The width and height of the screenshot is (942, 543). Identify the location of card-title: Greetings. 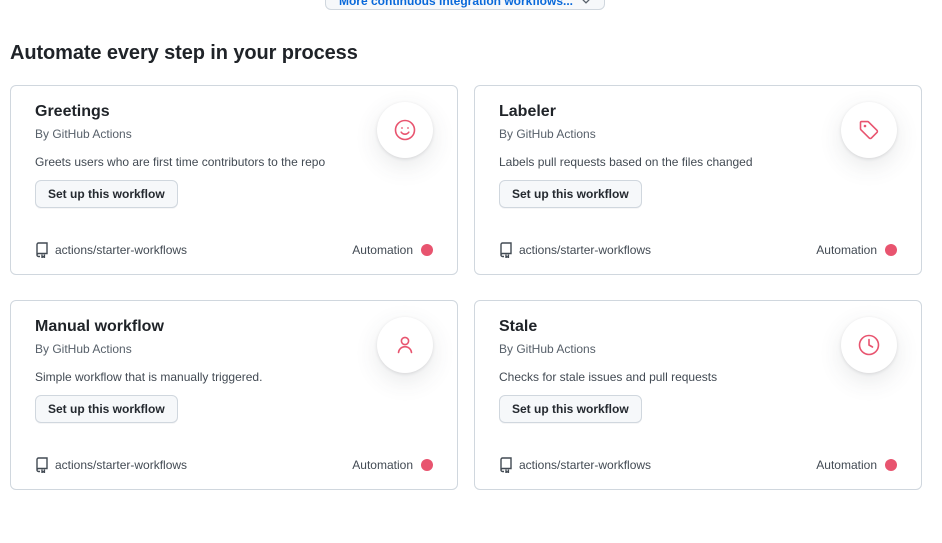
(72, 111).